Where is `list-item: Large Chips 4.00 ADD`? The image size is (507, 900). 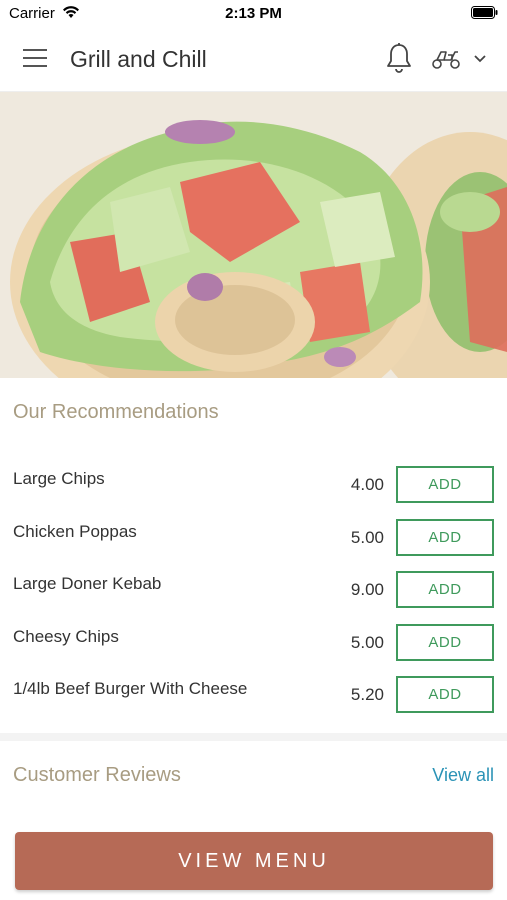
list-item: Large Chips 4.00 ADD is located at coordinates (253, 492).